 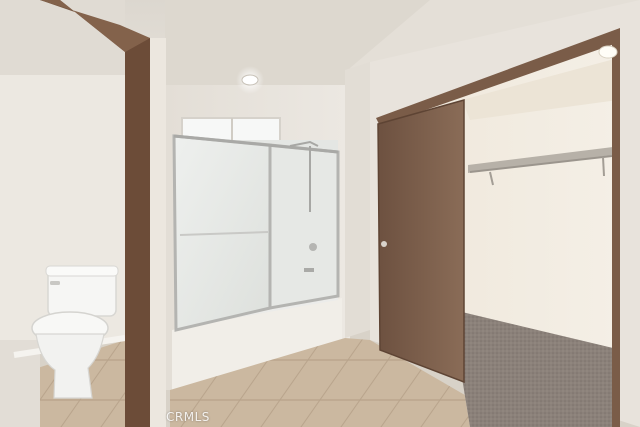 I want to click on tub-spout, so click(x=309, y=270).